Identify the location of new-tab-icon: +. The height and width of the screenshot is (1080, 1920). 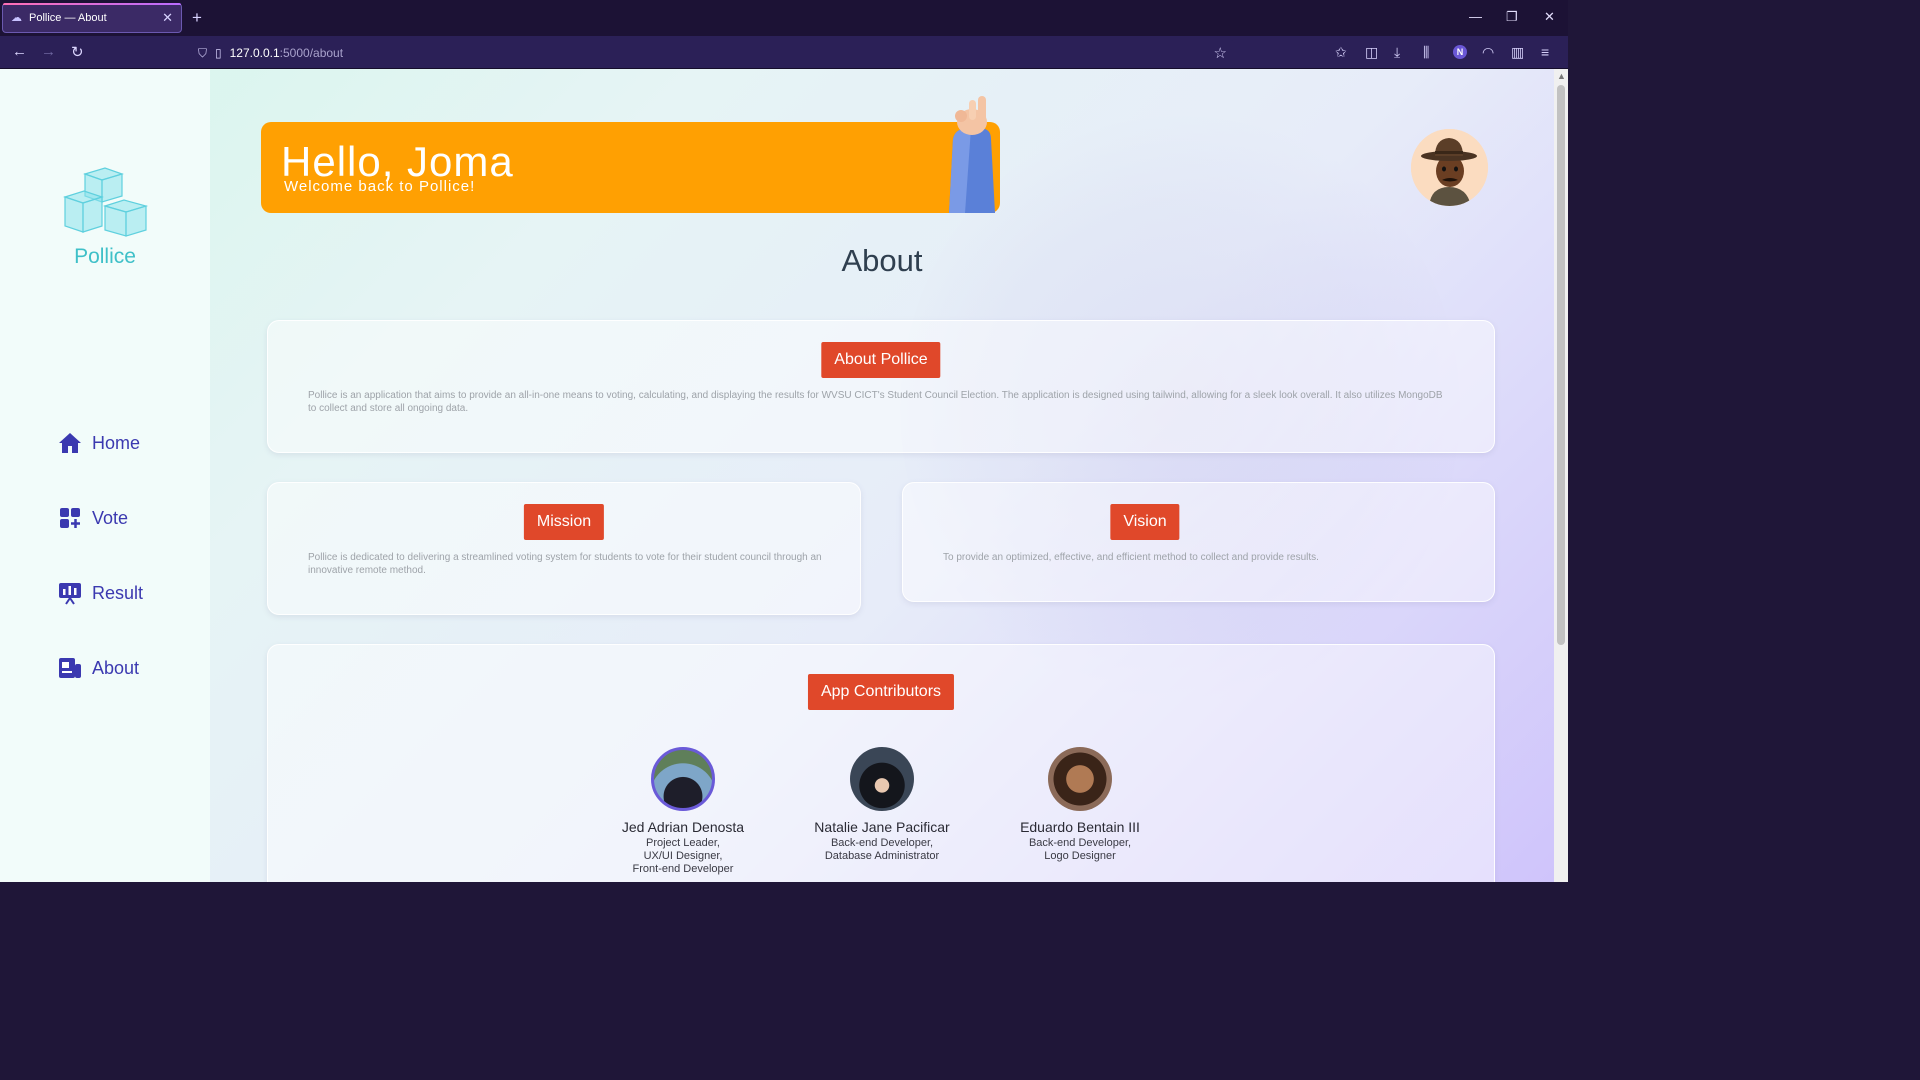
(197, 18).